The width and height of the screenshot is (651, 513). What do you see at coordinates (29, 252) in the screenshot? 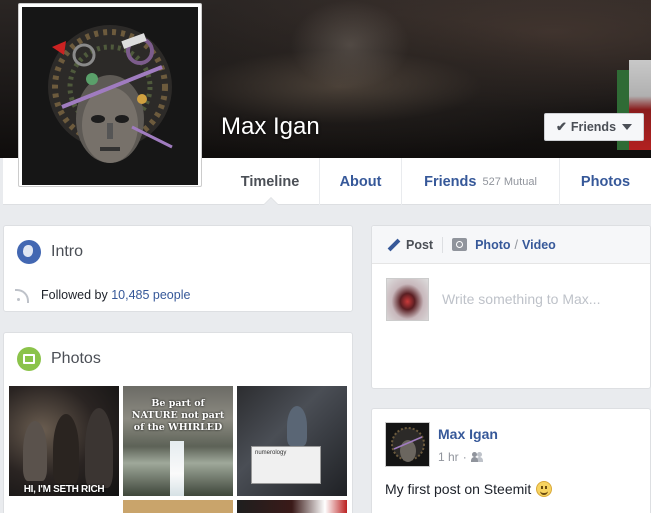
I see `globe-icon` at bounding box center [29, 252].